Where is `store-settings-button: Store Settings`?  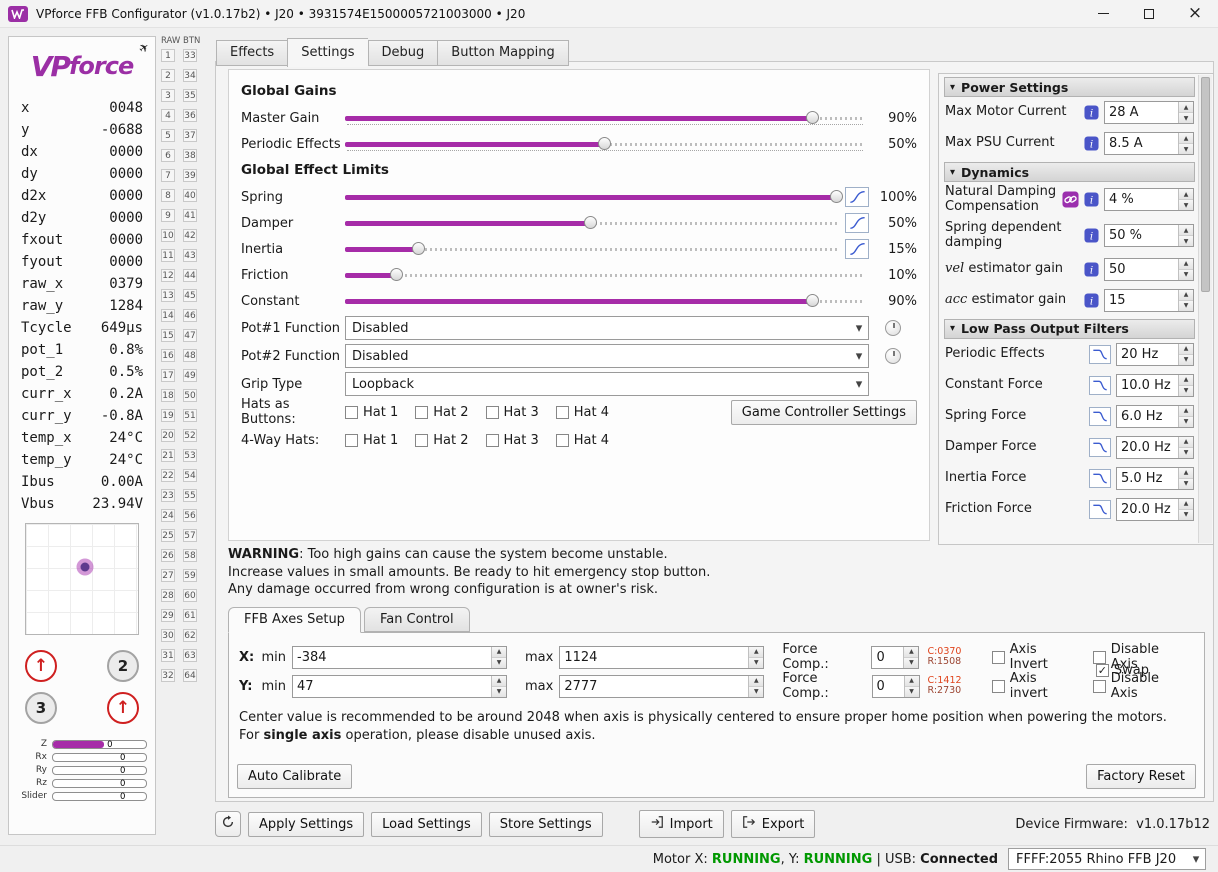 store-settings-button: Store Settings is located at coordinates (545, 824).